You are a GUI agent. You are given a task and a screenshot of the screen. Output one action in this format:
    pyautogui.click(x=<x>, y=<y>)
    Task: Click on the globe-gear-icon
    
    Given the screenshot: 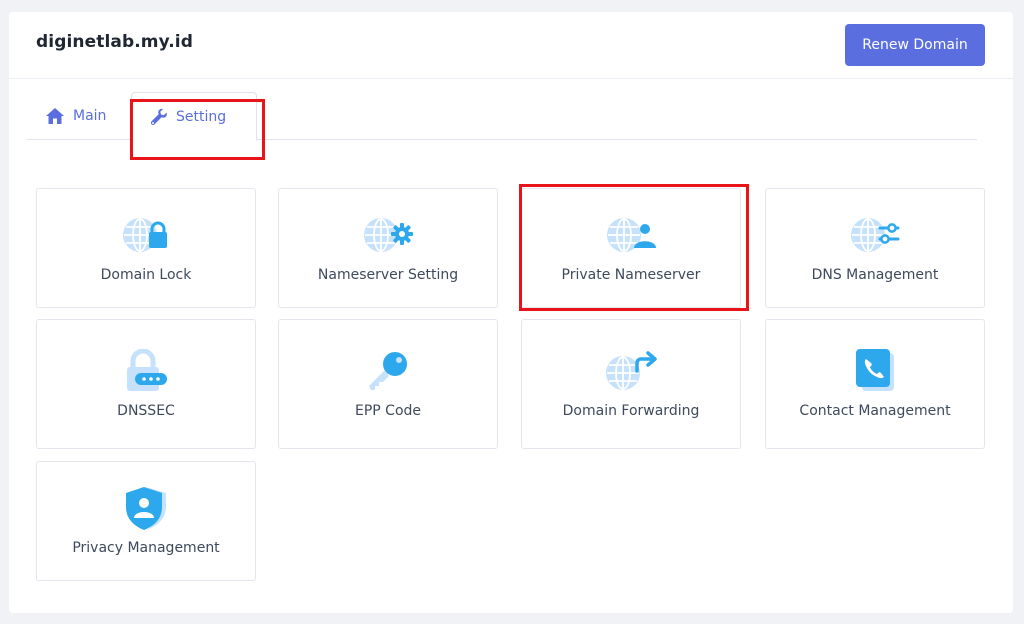 What is the action you would take?
    pyautogui.click(x=388, y=235)
    